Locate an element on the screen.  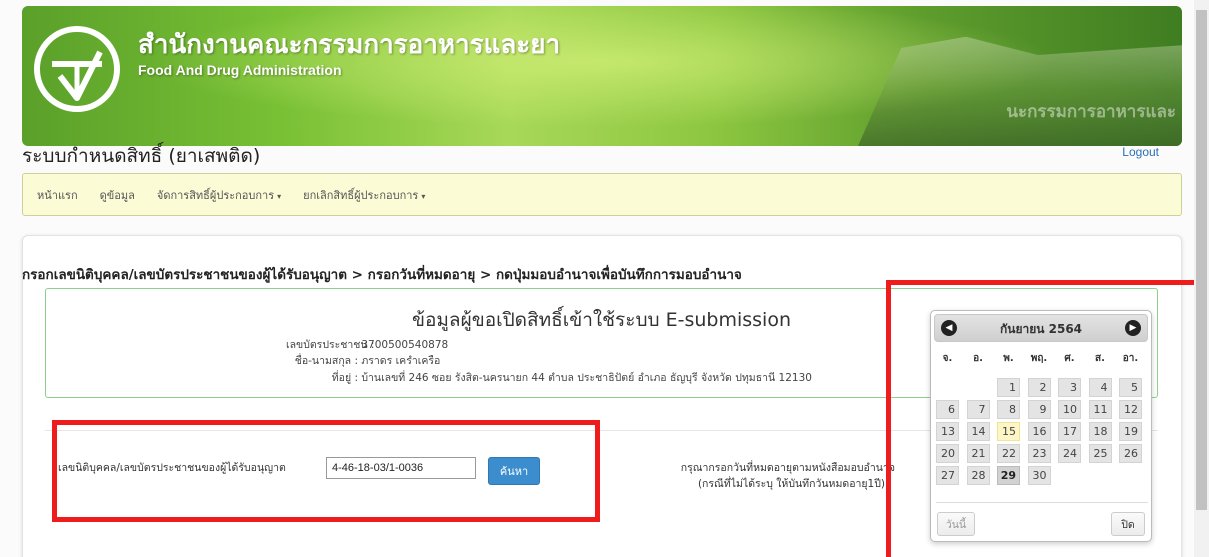
nav-view-data-label: ดูข้อมูล is located at coordinates (117, 195).